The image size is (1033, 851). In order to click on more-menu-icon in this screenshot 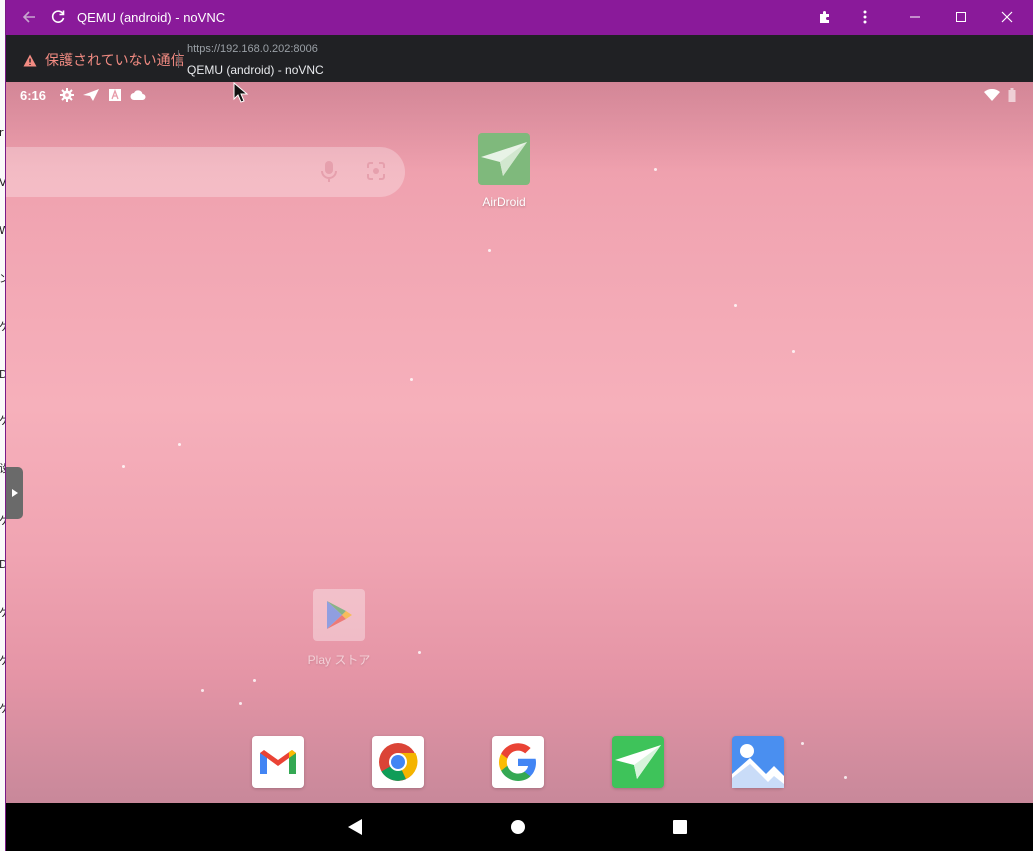, I will do `click(865, 17)`.